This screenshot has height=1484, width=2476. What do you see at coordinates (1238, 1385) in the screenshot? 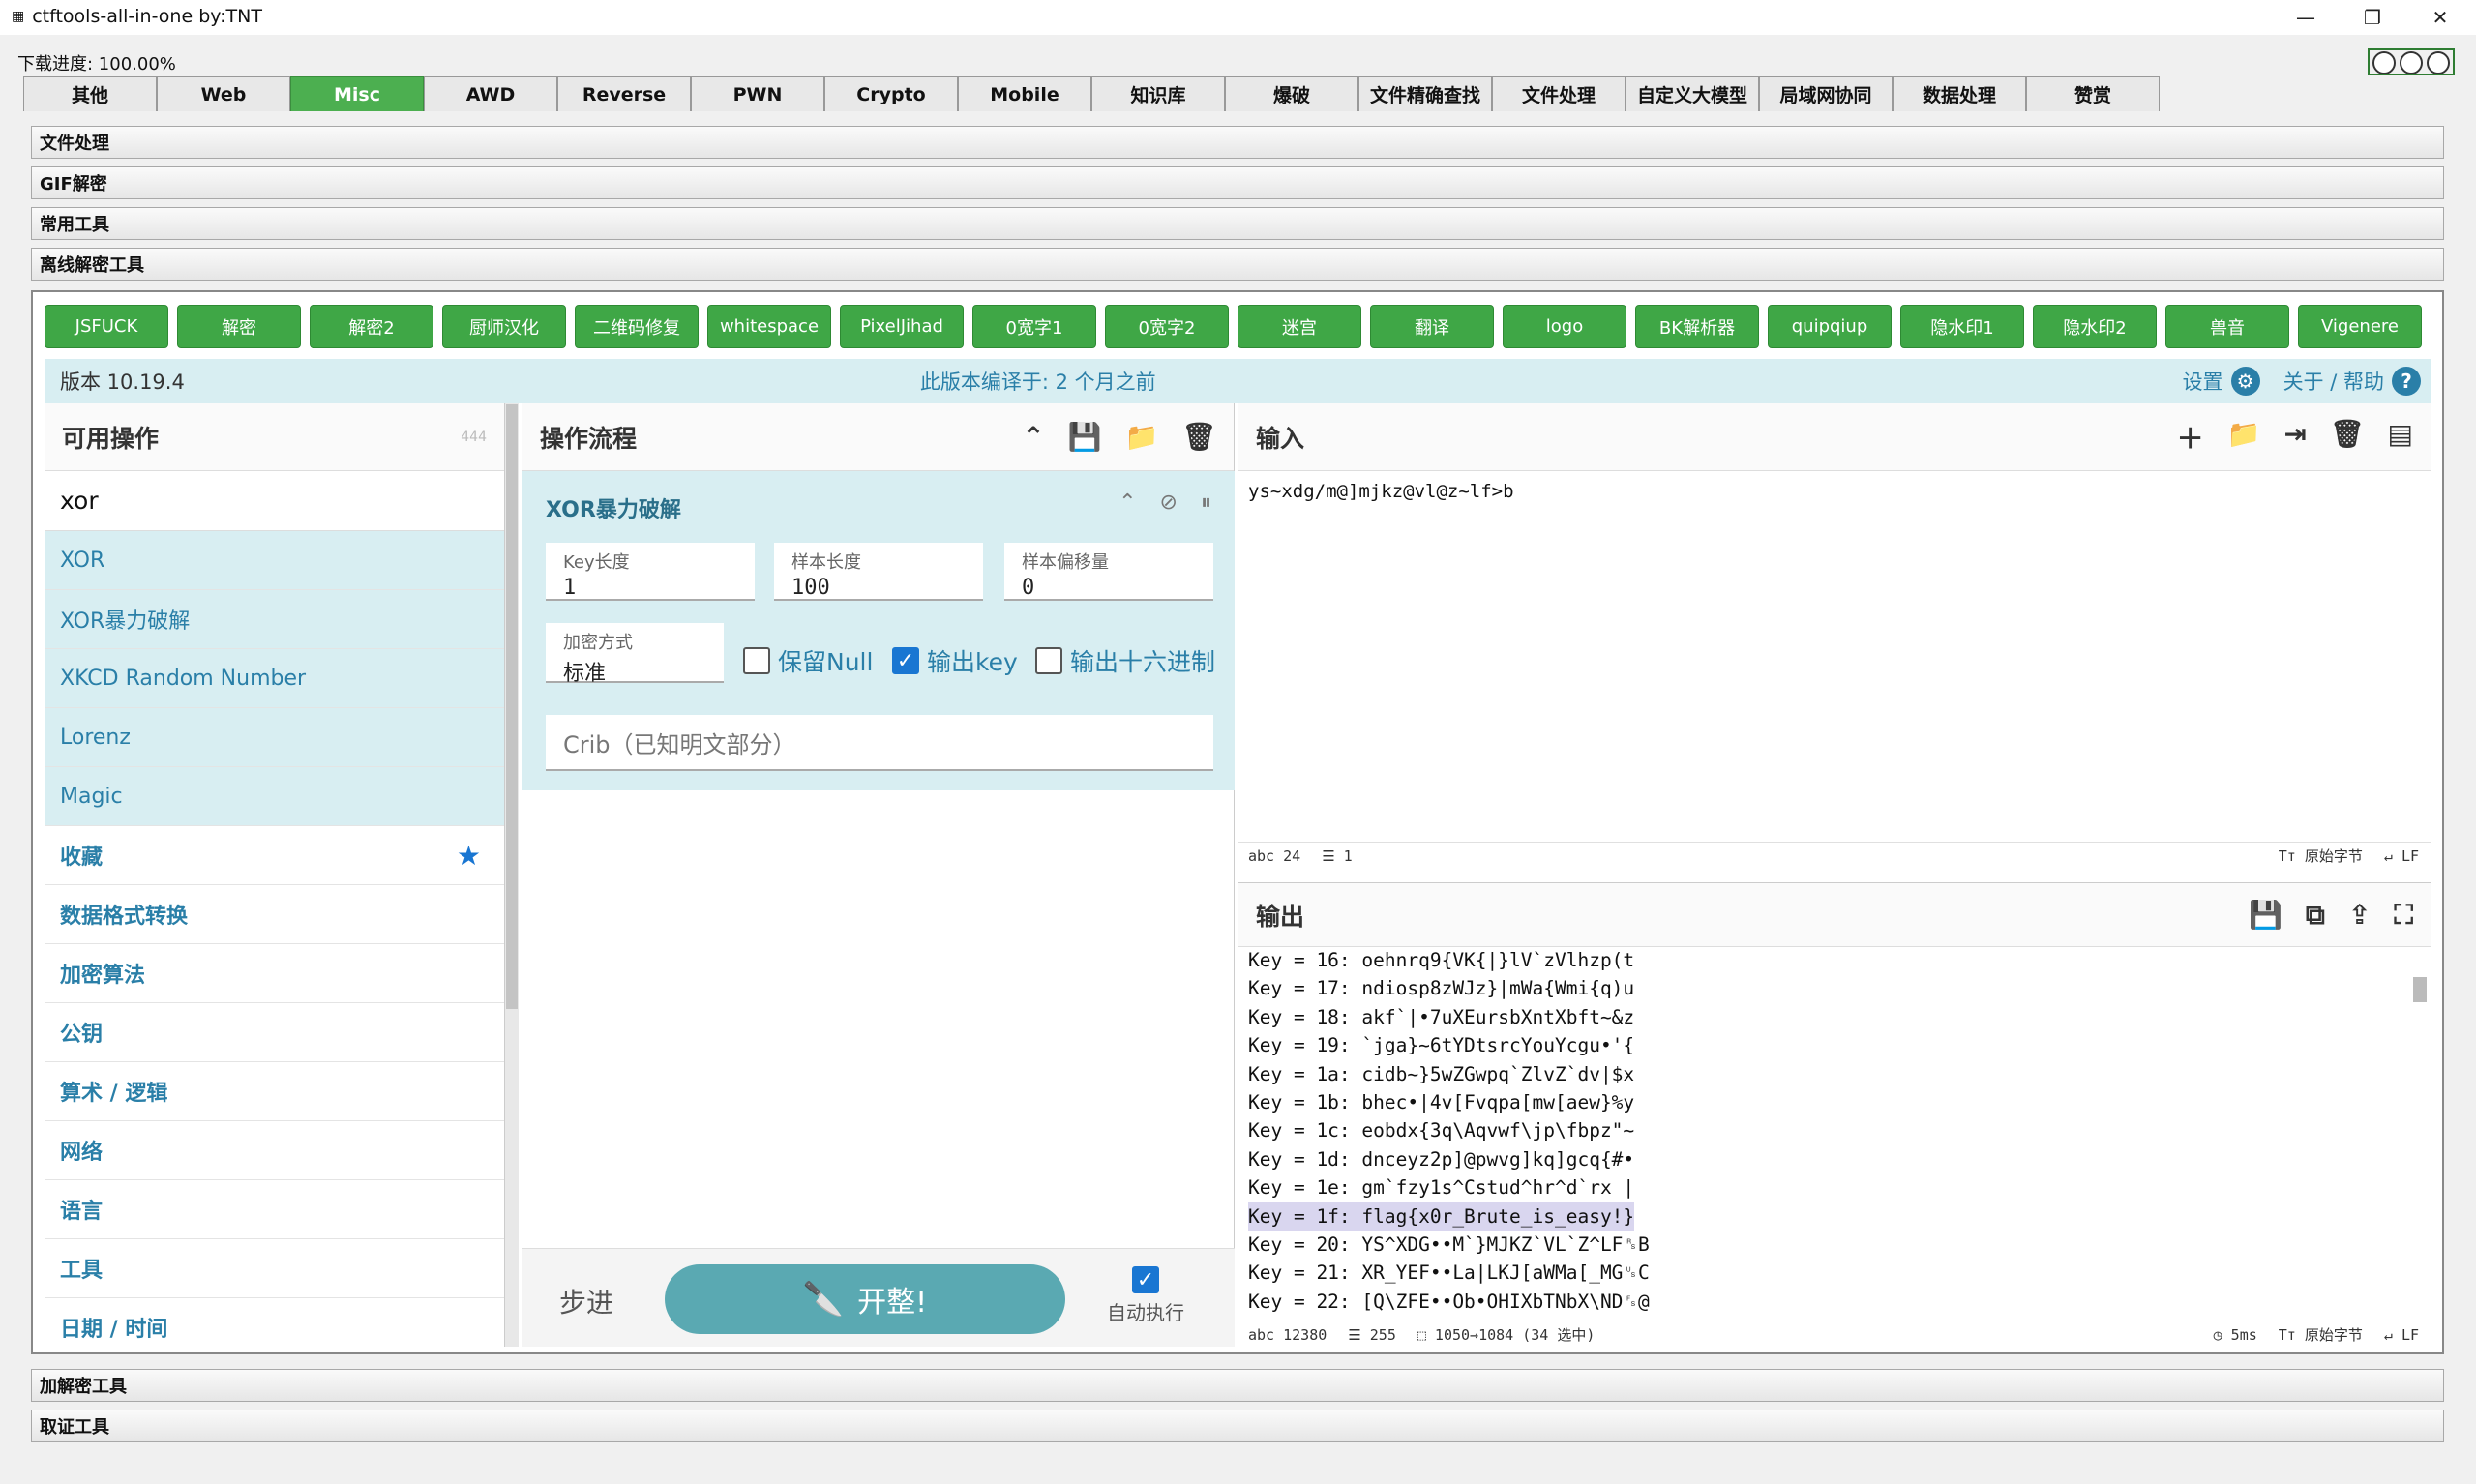
I see `section-footer-0: 加解密工具` at bounding box center [1238, 1385].